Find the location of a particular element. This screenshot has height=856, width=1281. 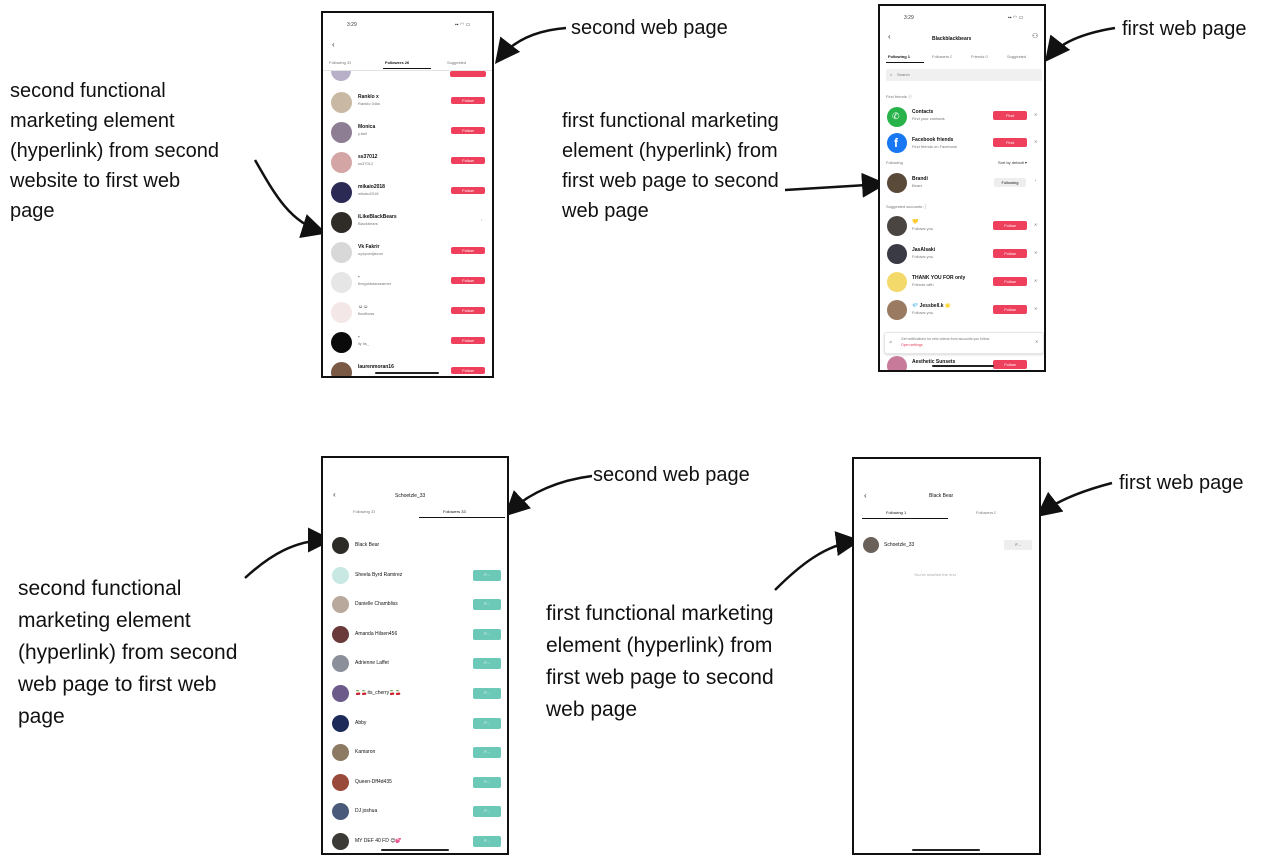

row-name: iLikeBlackBears is located at coordinates (400, 217).